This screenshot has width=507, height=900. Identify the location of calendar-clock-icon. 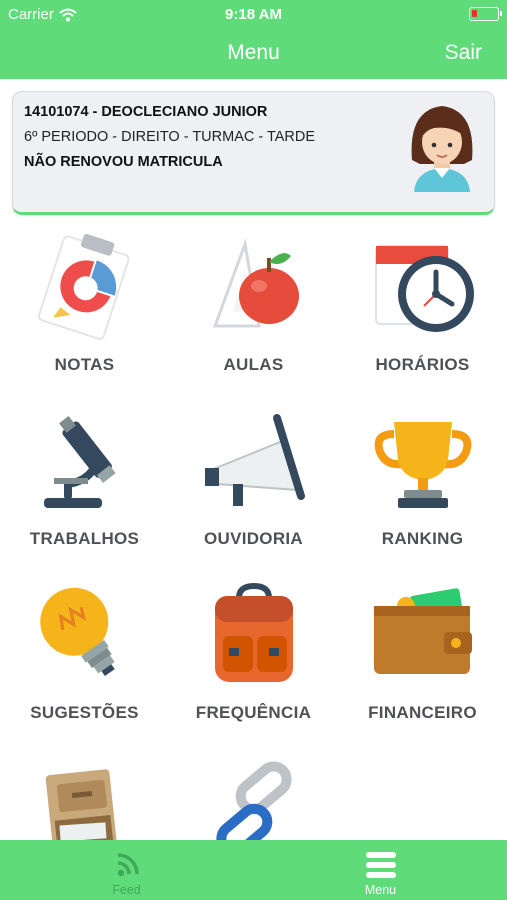
(424, 288).